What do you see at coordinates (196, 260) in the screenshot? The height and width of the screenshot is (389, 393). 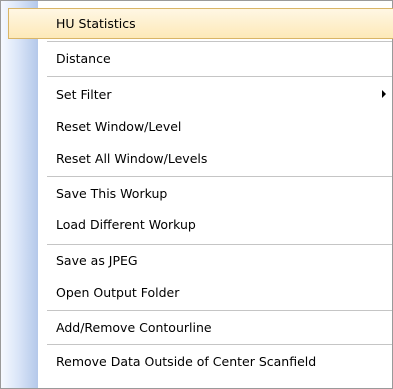 I see `menu-item-save-as-jpeg: Save as JPEG` at bounding box center [196, 260].